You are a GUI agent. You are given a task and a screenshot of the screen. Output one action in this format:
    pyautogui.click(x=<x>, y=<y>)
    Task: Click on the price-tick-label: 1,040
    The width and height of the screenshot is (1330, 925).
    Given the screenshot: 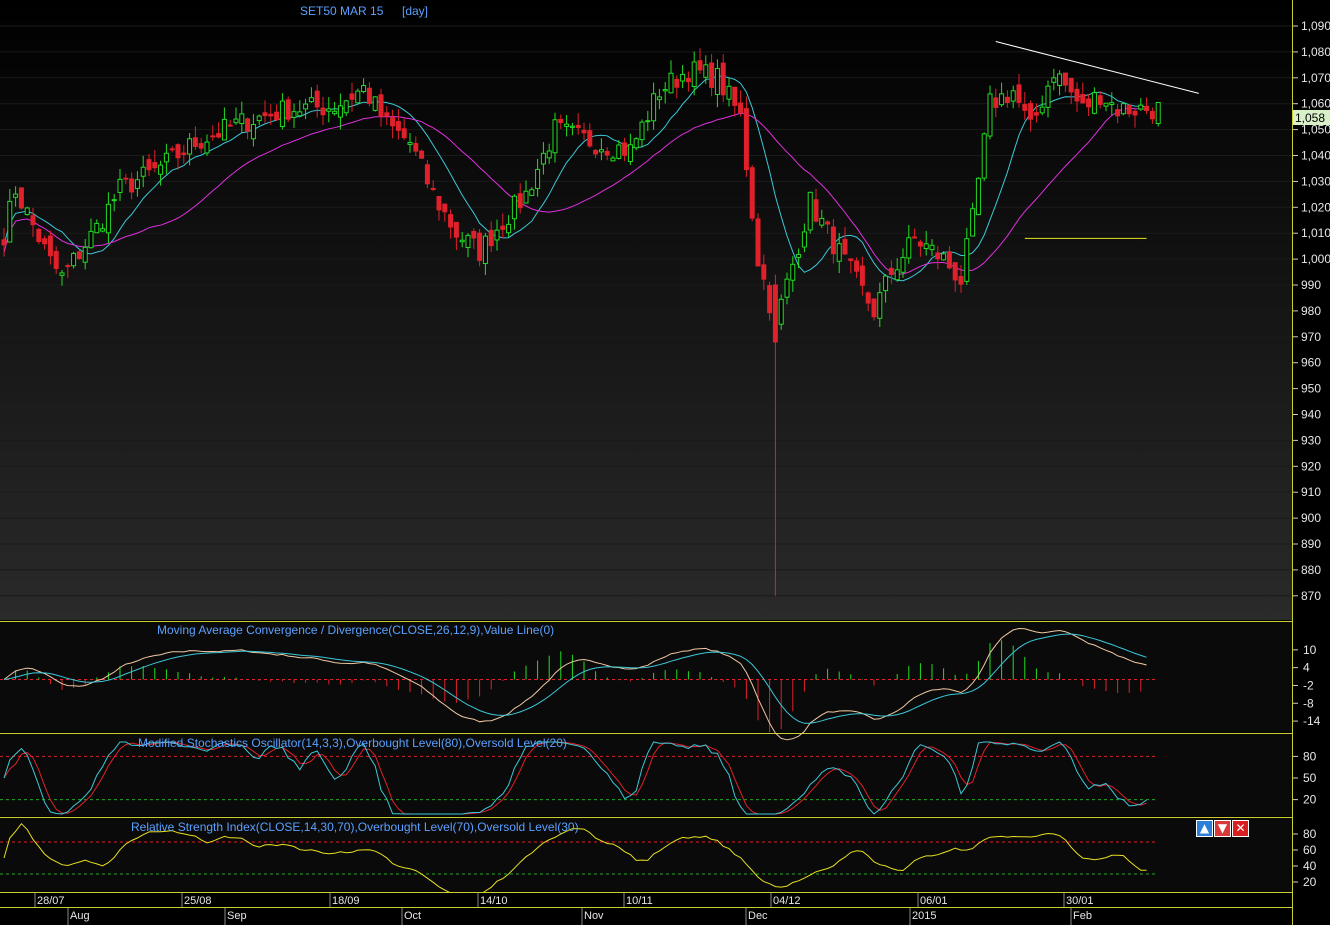 What is the action you would take?
    pyautogui.click(x=1315, y=156)
    